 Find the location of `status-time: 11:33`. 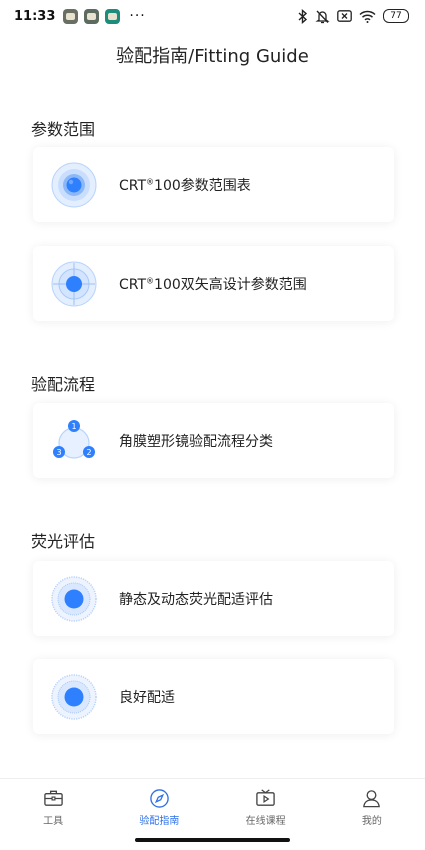

status-time: 11:33 is located at coordinates (35, 16).